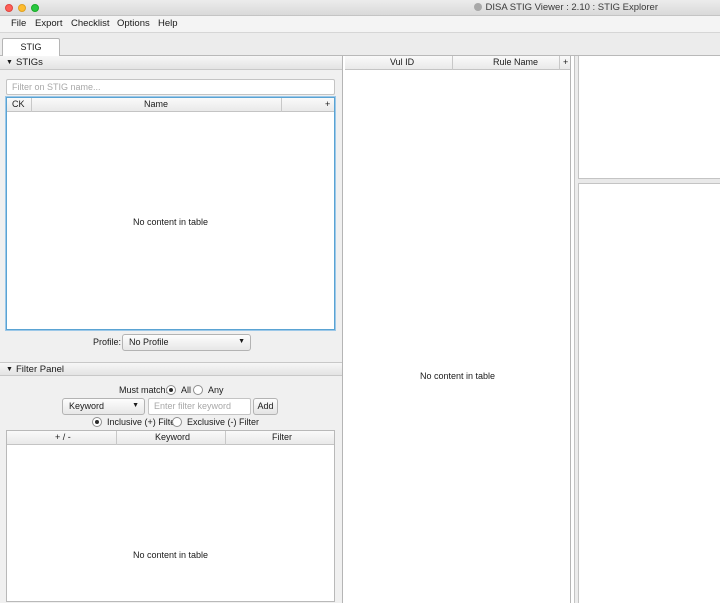 The image size is (720, 603). Describe the element at coordinates (198, 390) in the screenshot. I see `match-any-radio` at that location.